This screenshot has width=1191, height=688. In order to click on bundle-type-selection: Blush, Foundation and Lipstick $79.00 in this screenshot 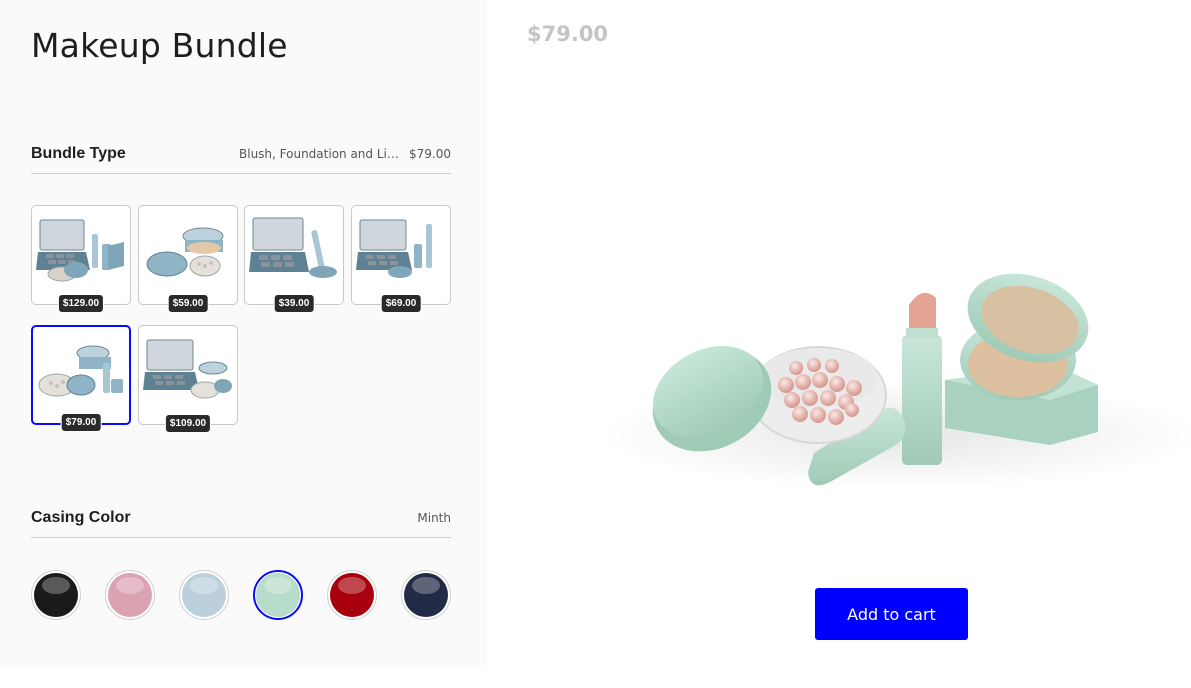, I will do `click(345, 154)`.